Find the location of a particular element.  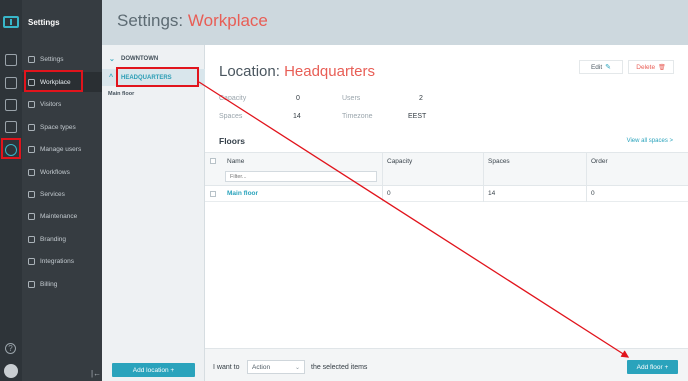

delete-button: Delete 🗑 is located at coordinates (651, 67).